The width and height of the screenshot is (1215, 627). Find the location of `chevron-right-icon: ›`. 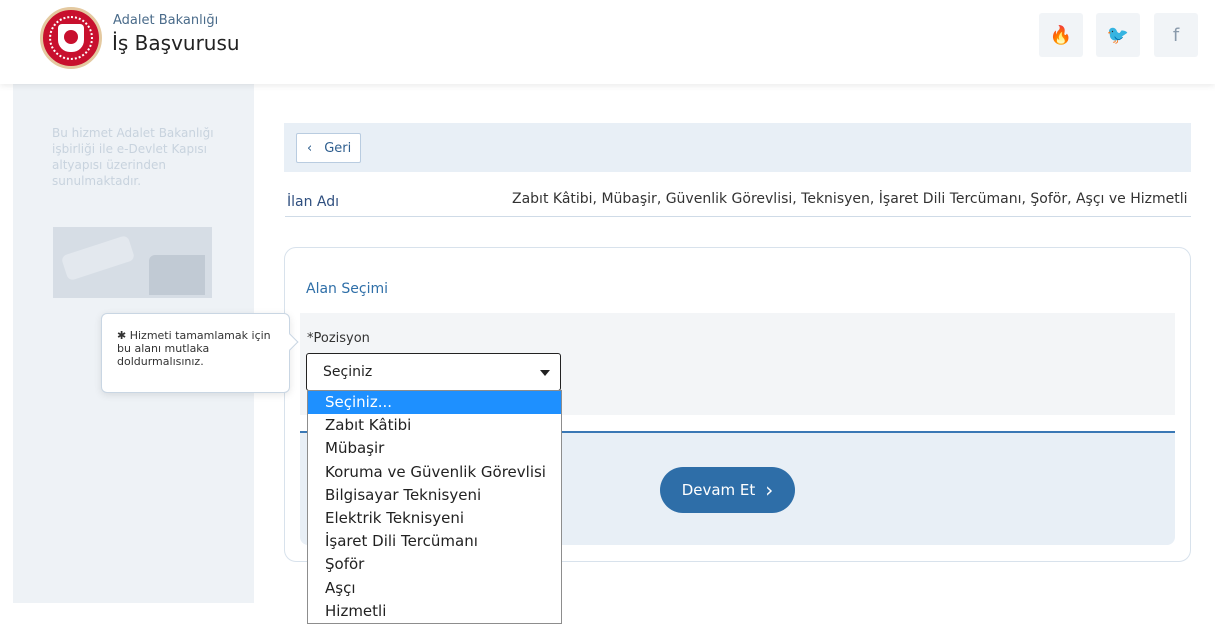

chevron-right-icon: › is located at coordinates (769, 490).